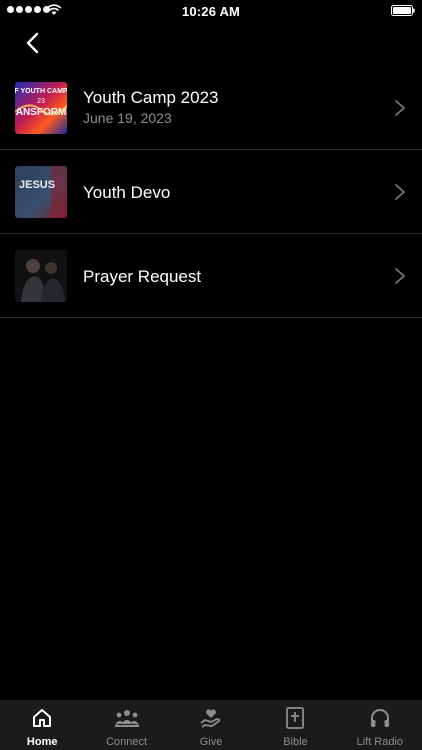 The width and height of the screenshot is (422, 750). I want to click on tab-home: Home, so click(42, 725).